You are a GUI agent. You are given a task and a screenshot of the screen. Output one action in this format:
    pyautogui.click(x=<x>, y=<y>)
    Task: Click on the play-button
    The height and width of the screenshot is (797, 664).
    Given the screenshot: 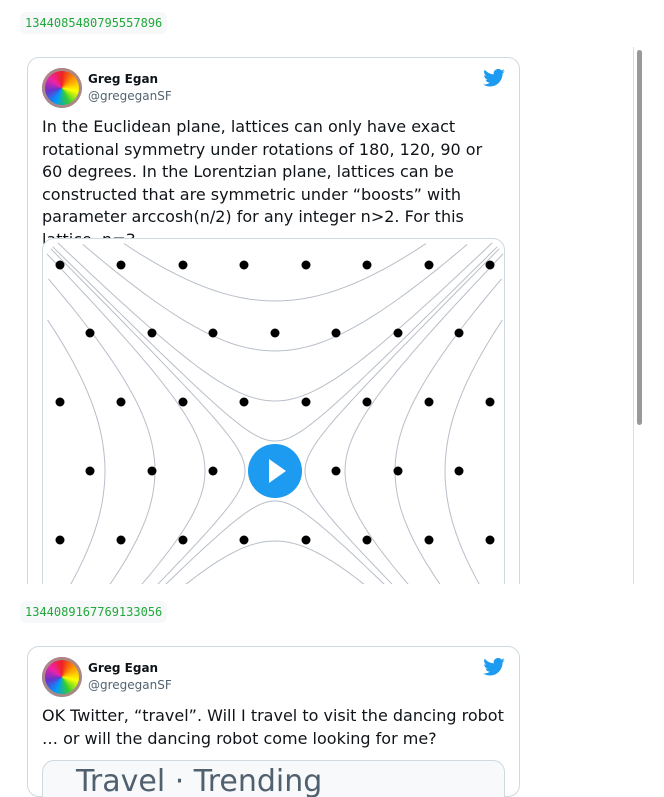 What is the action you would take?
    pyautogui.click(x=275, y=471)
    